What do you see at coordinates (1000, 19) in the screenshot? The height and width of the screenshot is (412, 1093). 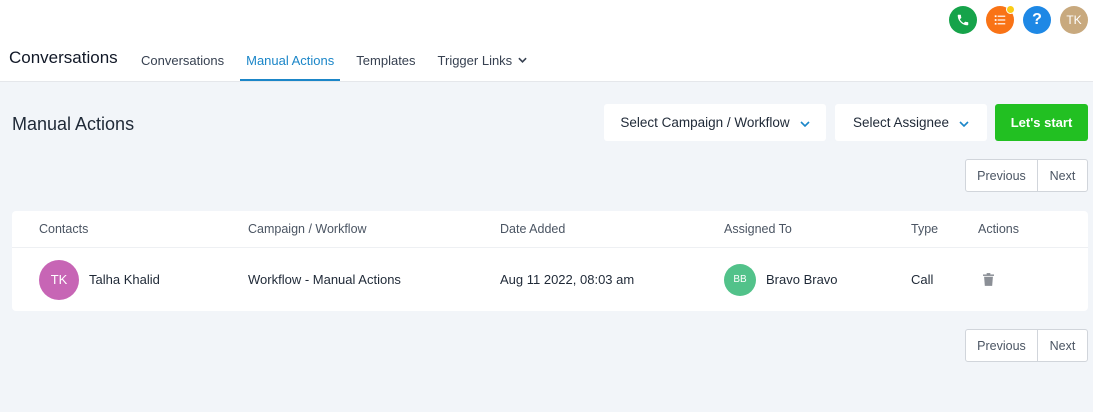 I see `task-list-icon` at bounding box center [1000, 19].